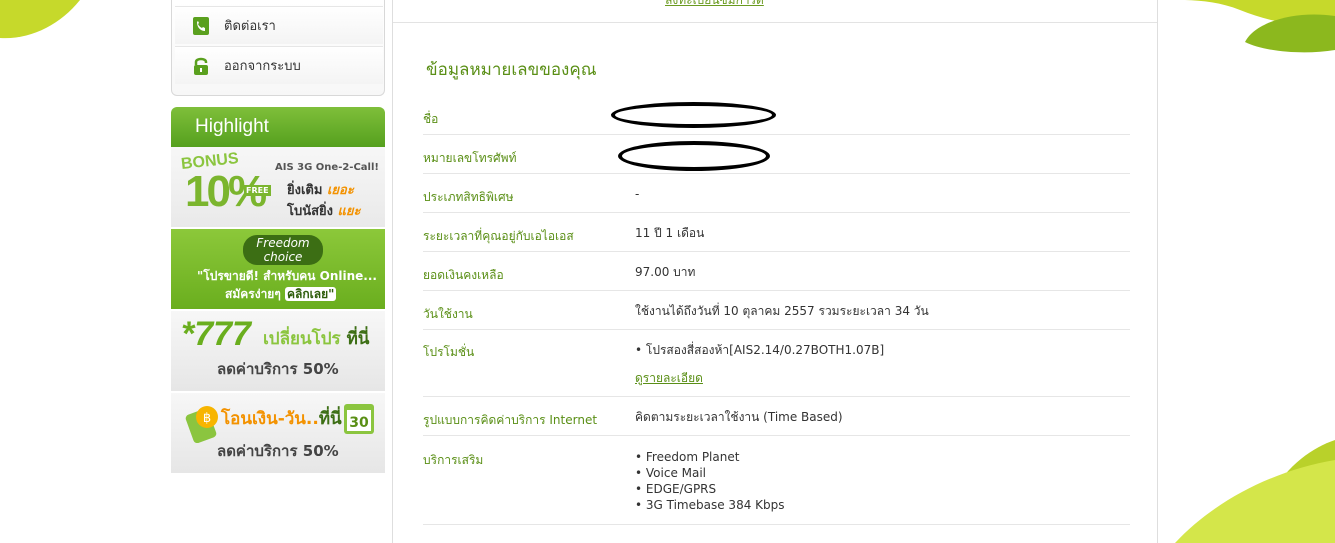 The image size is (1335, 543). Describe the element at coordinates (739, 417) in the screenshot. I see `row-value: คิดตามระยะเวลาใช้งาน (Time Based)` at that location.